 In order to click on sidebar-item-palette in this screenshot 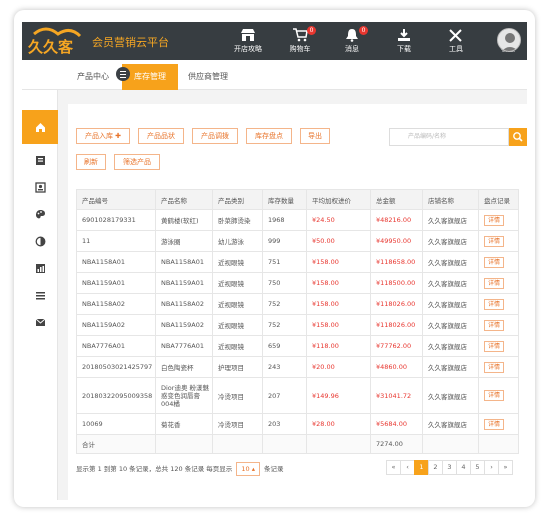, I will do `click(40, 214)`.